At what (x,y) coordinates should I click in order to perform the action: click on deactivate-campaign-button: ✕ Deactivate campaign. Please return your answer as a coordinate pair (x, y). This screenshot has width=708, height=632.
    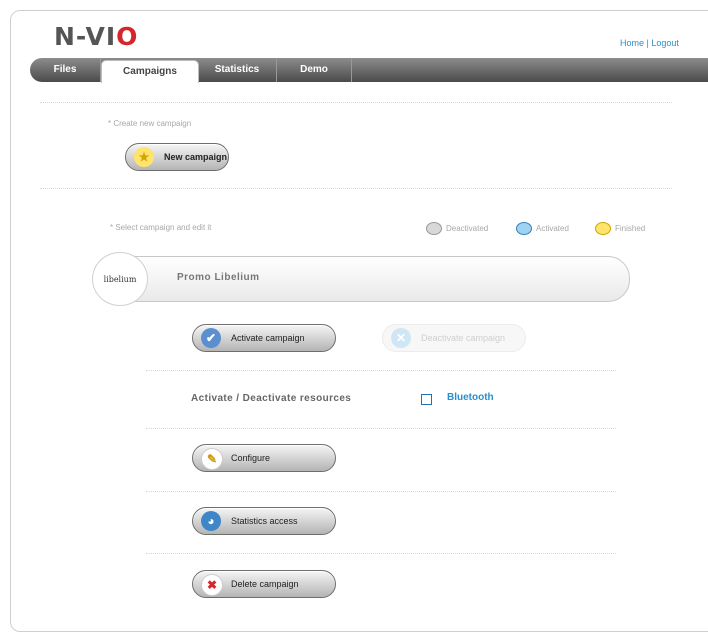
    Looking at the image, I should click on (454, 338).